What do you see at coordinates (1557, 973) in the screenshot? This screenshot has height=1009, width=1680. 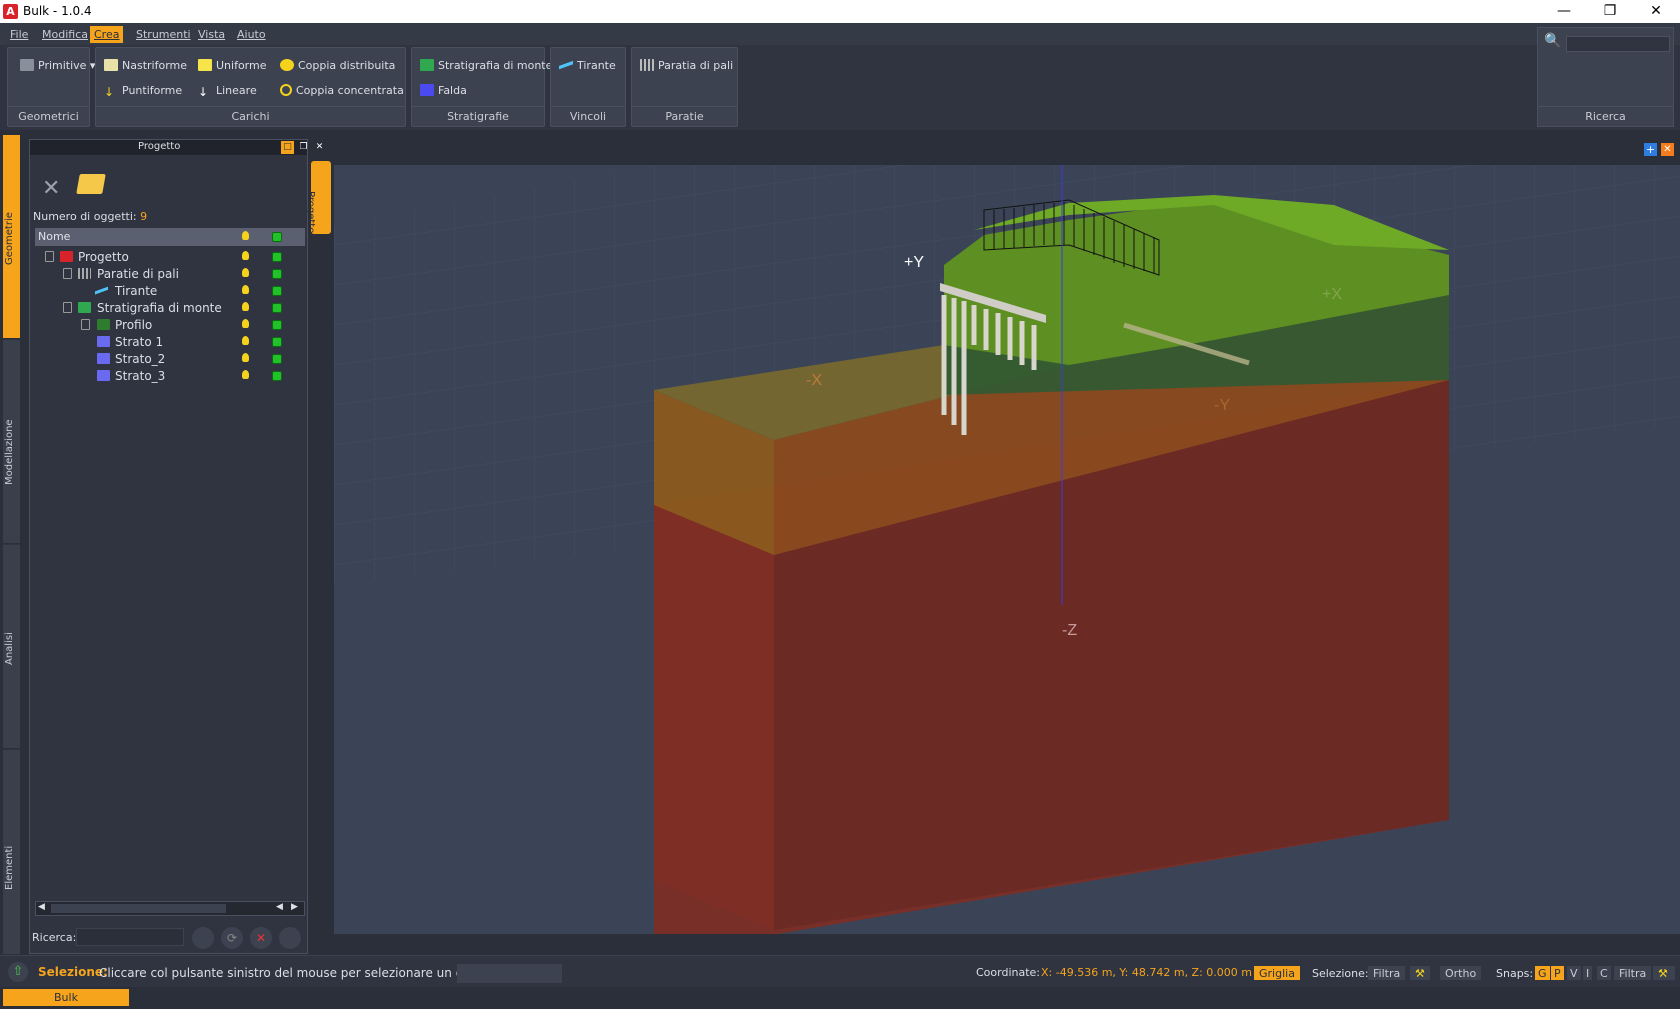 I see `snap-p-toggle: P` at bounding box center [1557, 973].